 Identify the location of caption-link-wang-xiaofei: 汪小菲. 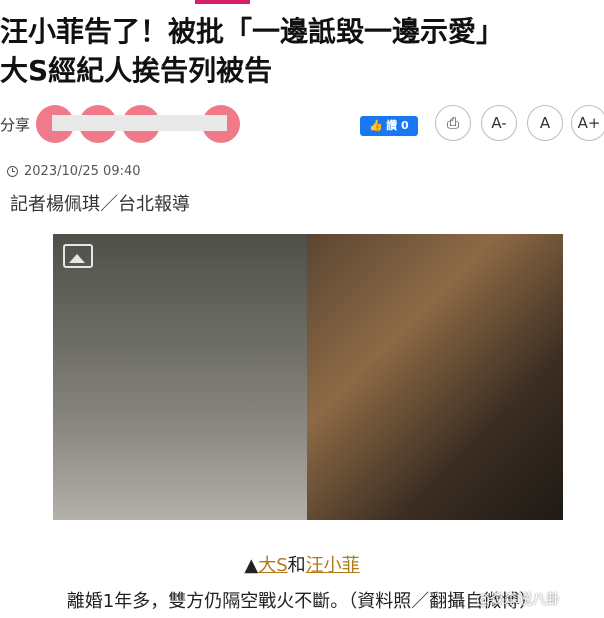
(333, 565).